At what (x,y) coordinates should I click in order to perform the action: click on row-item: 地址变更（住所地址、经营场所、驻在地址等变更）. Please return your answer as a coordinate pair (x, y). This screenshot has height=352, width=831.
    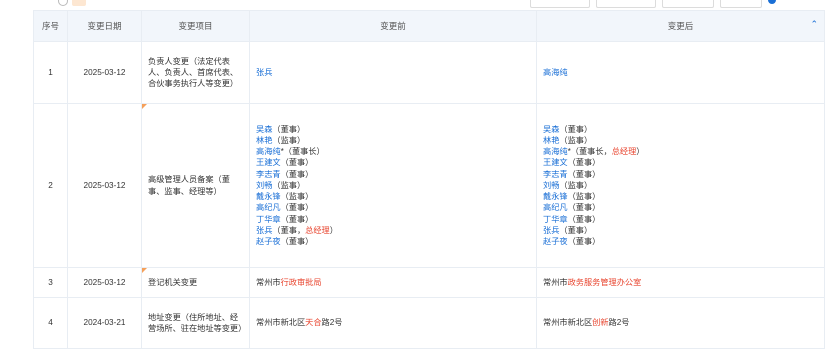
    Looking at the image, I should click on (195, 323).